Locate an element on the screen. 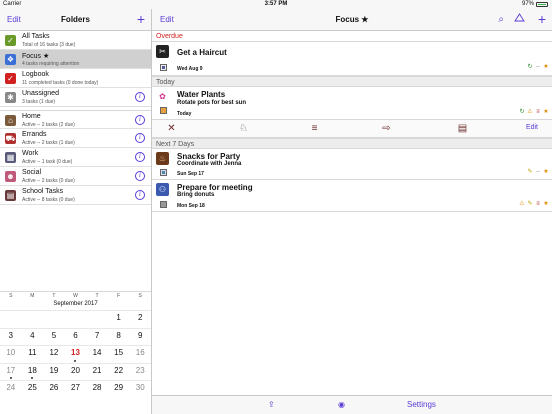  folder-item: ⛟ Errands Active -- 2 tasks (1 due) i is located at coordinates (75, 138).